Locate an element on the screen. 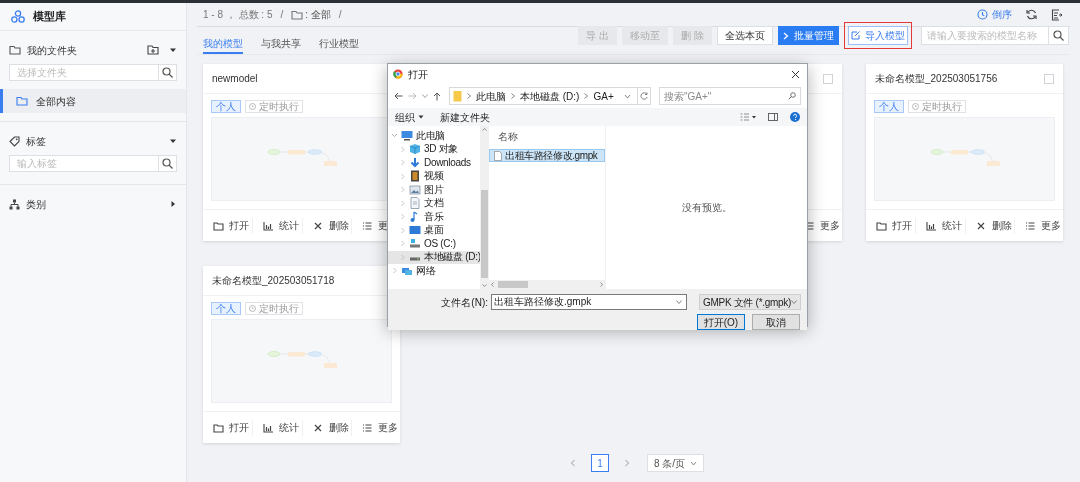 The width and height of the screenshot is (1080, 482). app-title: 模型库 is located at coordinates (49, 17).